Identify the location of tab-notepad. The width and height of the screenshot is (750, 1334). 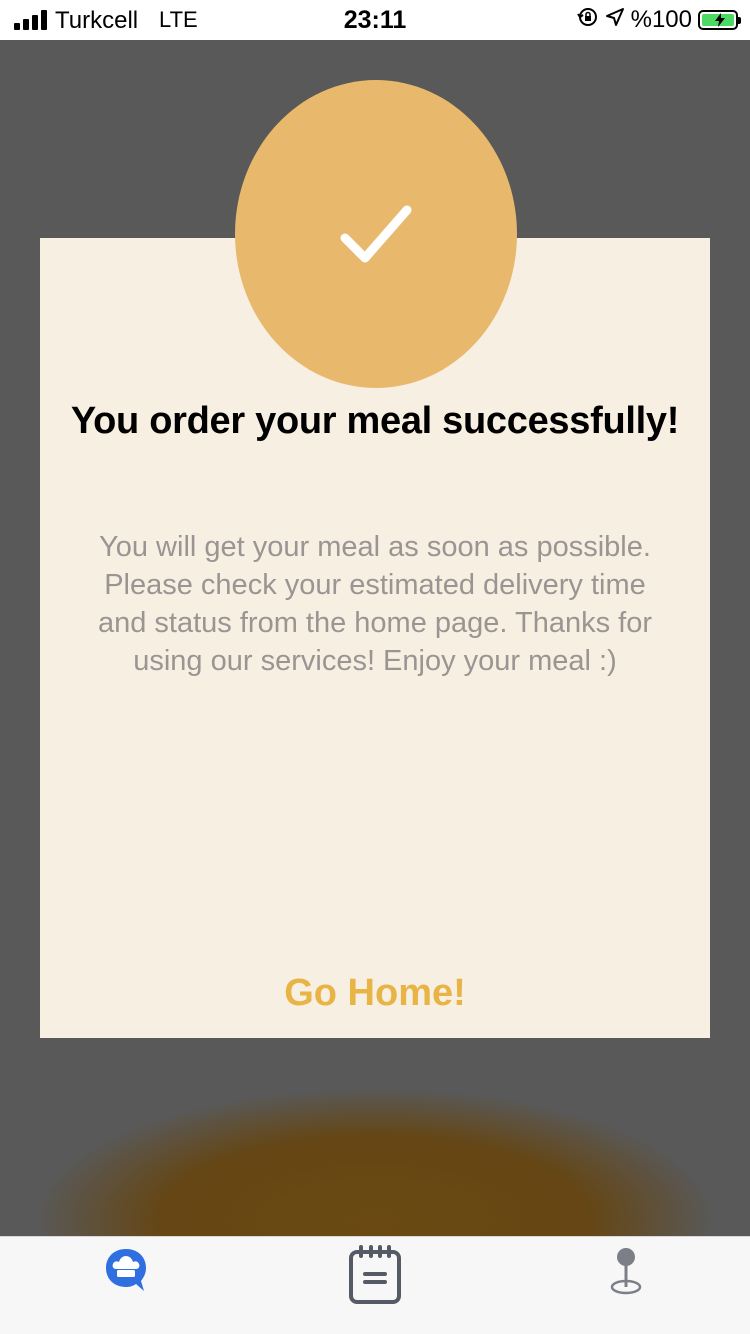
(375, 1285).